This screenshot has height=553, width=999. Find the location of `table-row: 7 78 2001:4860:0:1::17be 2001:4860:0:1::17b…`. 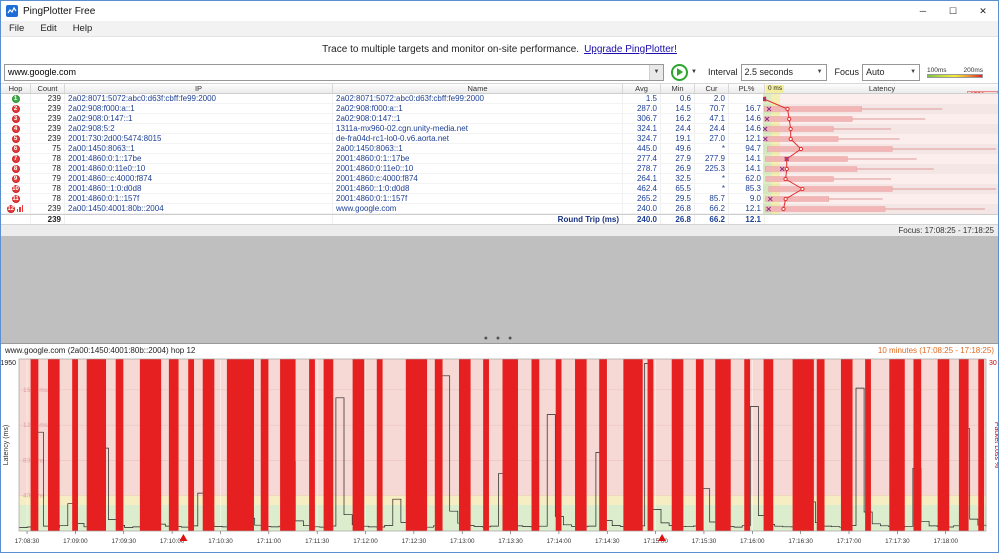

table-row: 7 78 2001:4860:0:1::17be 2001:4860:0:1::17b… is located at coordinates (499, 159).